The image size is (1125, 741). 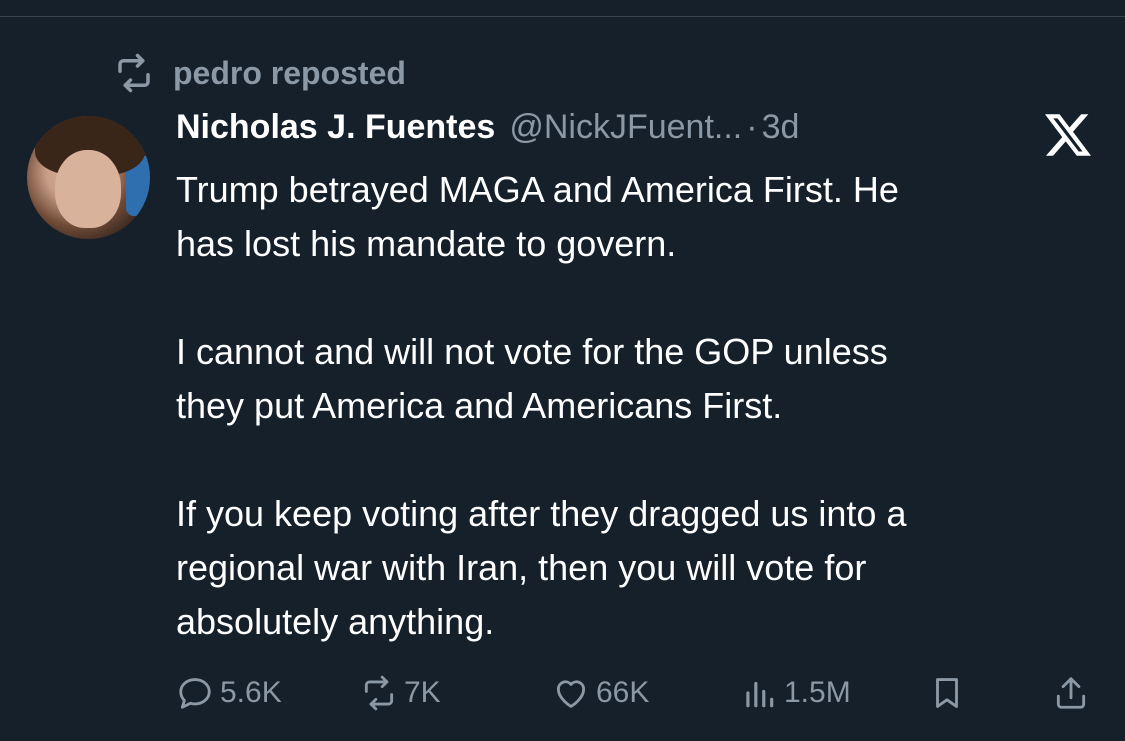 I want to click on views-count: 1.5M, so click(x=817, y=692).